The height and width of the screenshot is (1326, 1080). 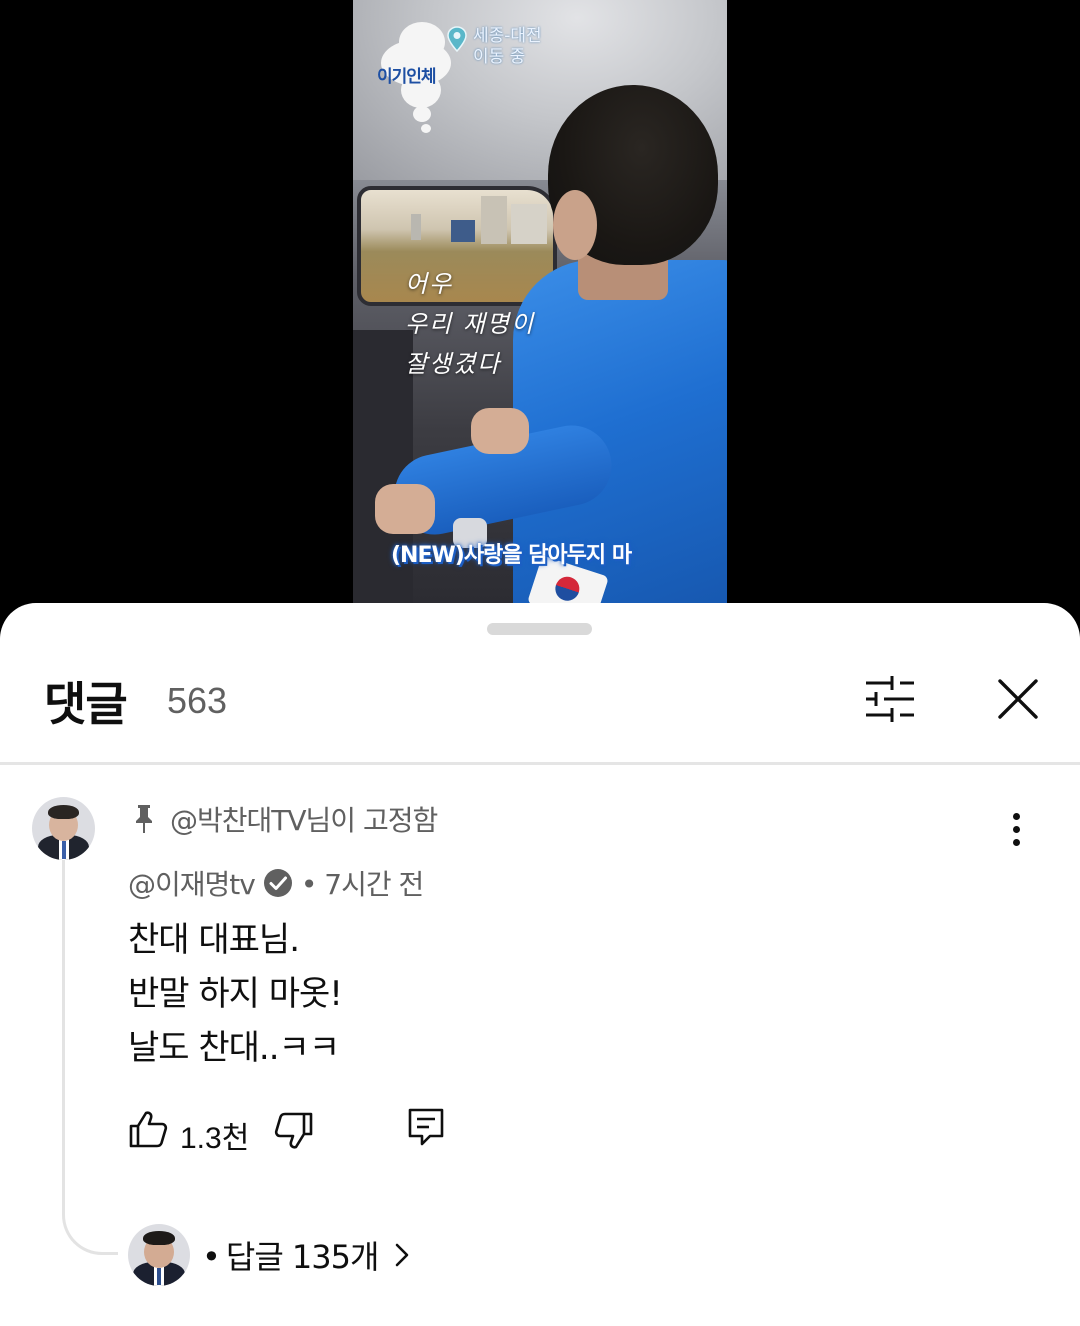 I want to click on pin-icon, so click(x=144, y=819).